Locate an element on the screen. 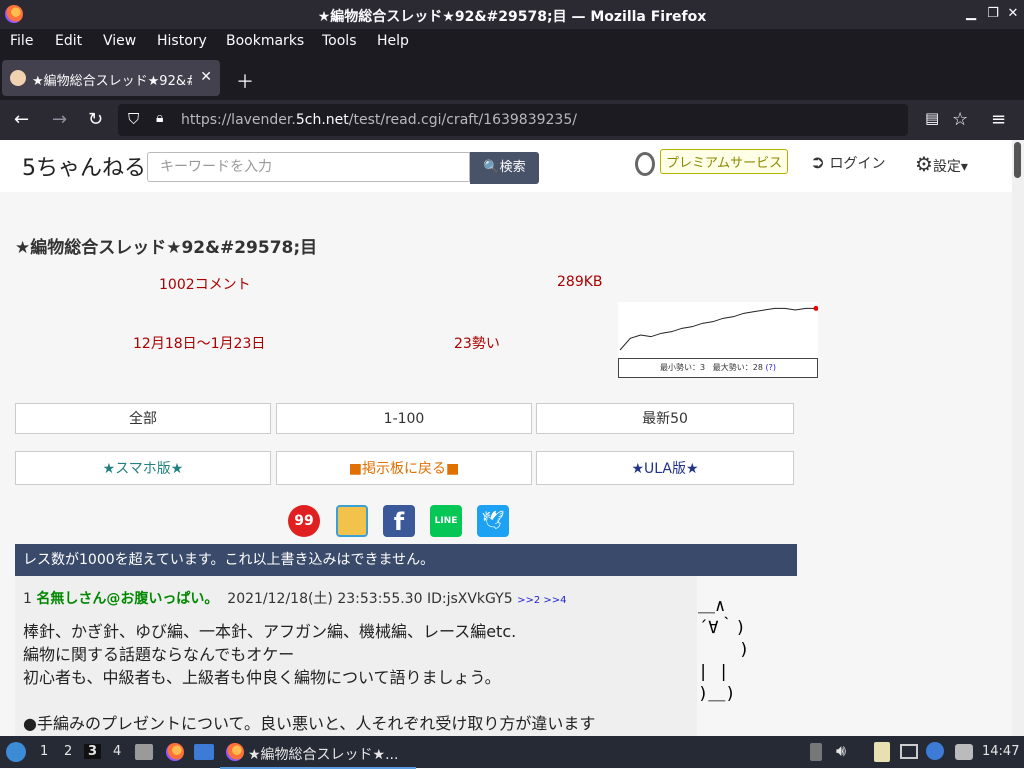 This screenshot has height=769, width=1024. taskbar: 1 2 3 4 ★編物総合スレッド★... 🔊︎ 14:47 is located at coordinates (512, 752).